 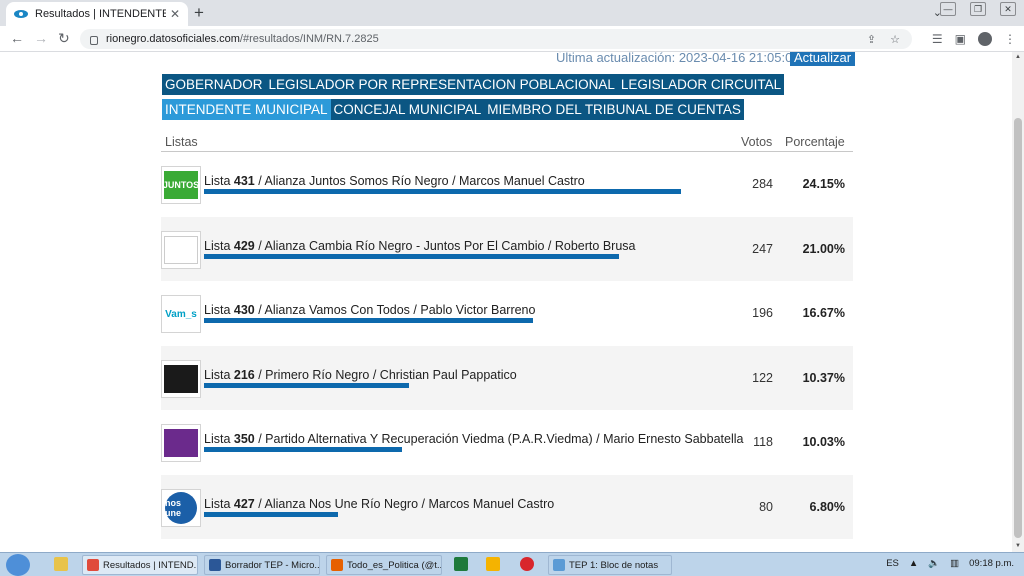 I want to click on tab-close-icon: ✕, so click(x=175, y=14).